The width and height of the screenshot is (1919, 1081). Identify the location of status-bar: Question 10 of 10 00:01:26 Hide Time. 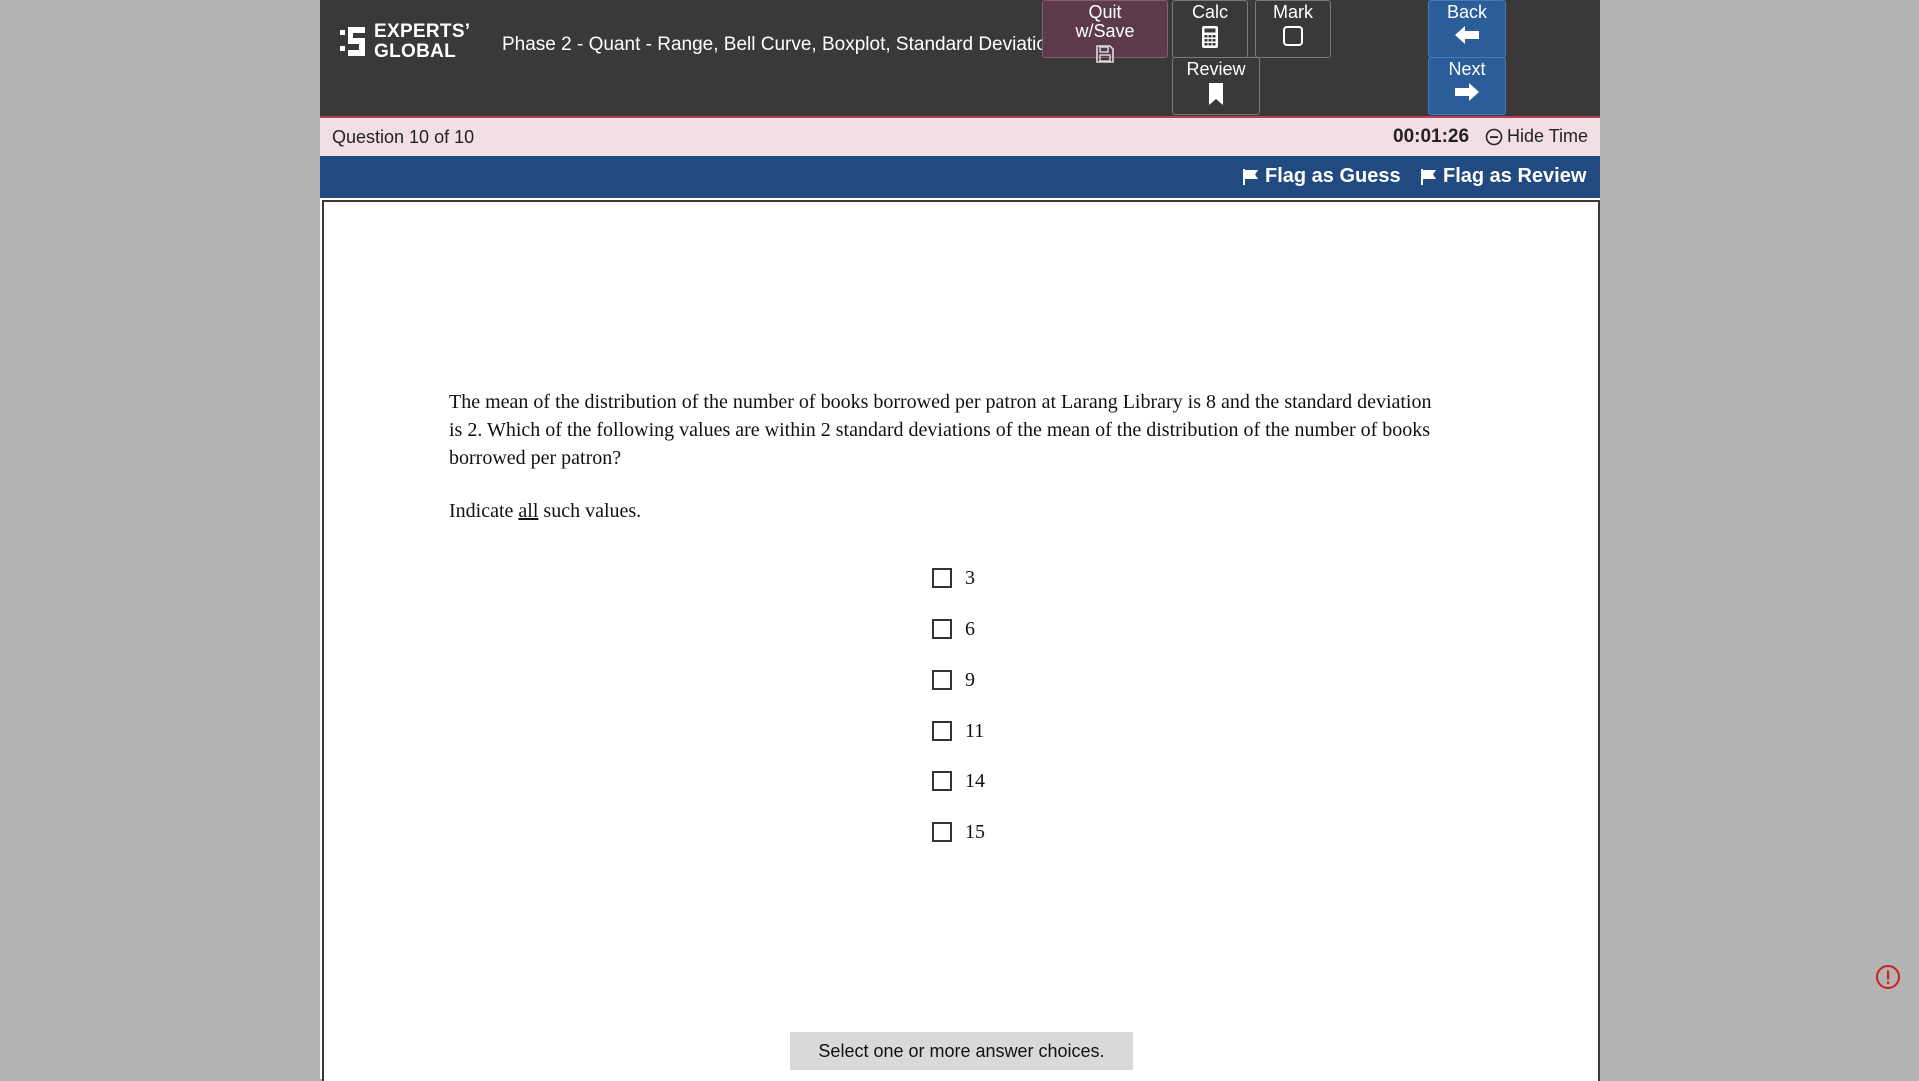
(960, 137).